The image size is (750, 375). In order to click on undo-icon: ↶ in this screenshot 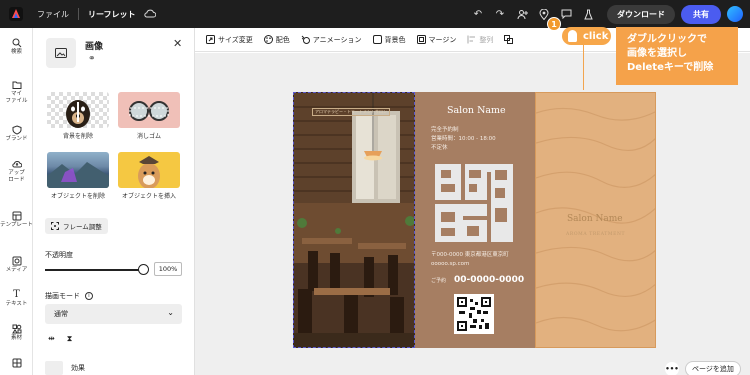, I will do `click(478, 14)`.